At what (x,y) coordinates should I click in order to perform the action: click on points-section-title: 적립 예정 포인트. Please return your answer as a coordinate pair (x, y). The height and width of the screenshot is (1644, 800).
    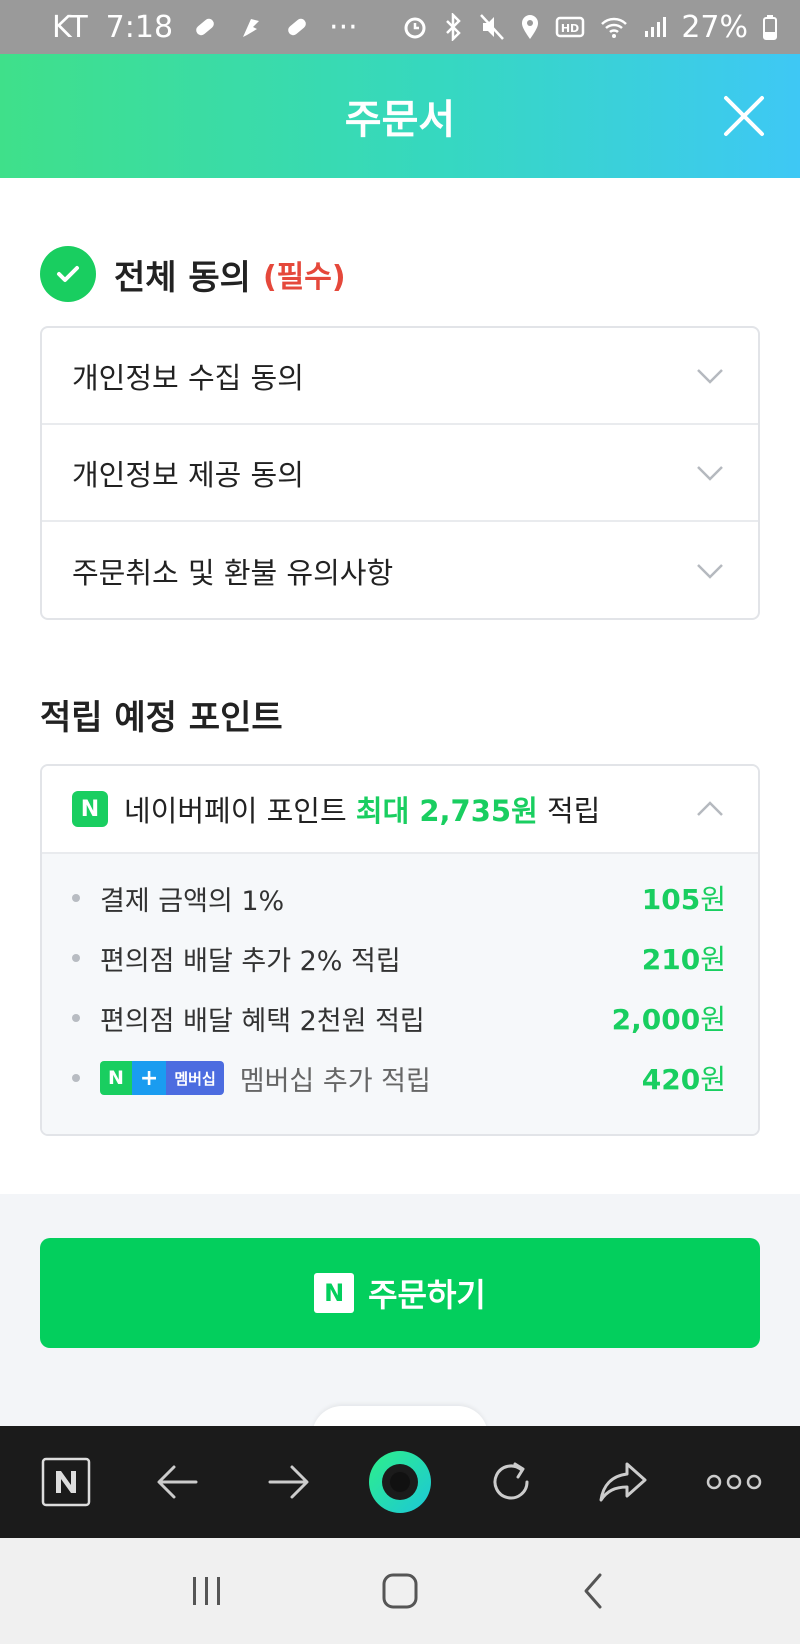
    Looking at the image, I should click on (161, 718).